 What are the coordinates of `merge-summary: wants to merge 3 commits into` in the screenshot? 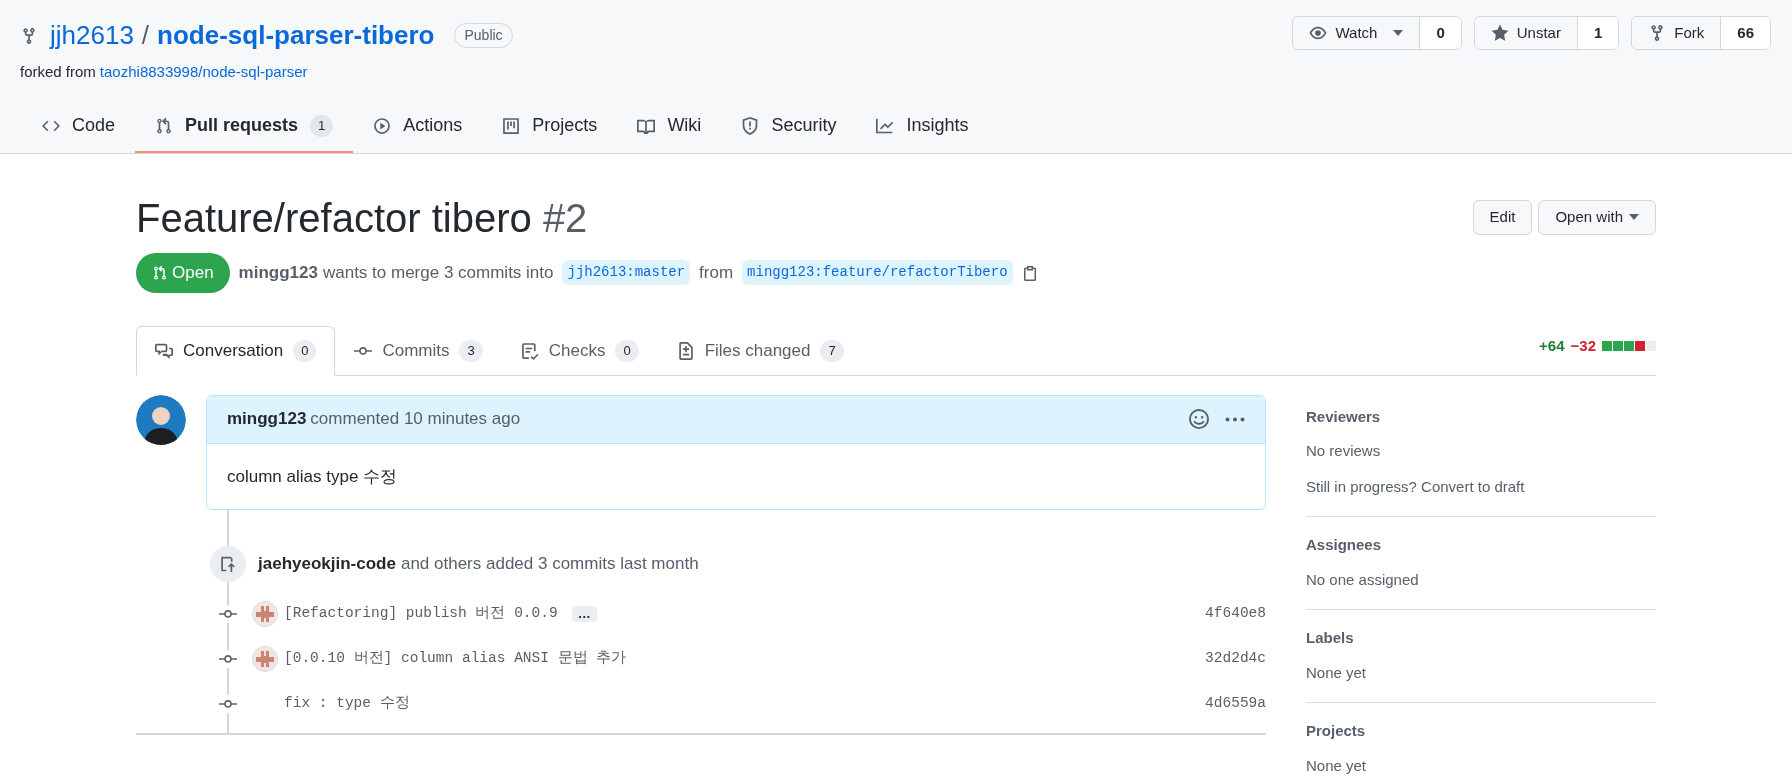 It's located at (438, 272).